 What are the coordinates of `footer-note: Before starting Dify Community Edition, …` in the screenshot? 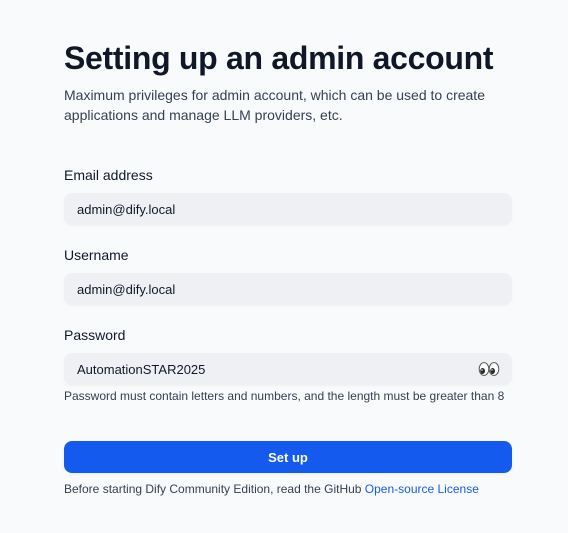 It's located at (271, 489).